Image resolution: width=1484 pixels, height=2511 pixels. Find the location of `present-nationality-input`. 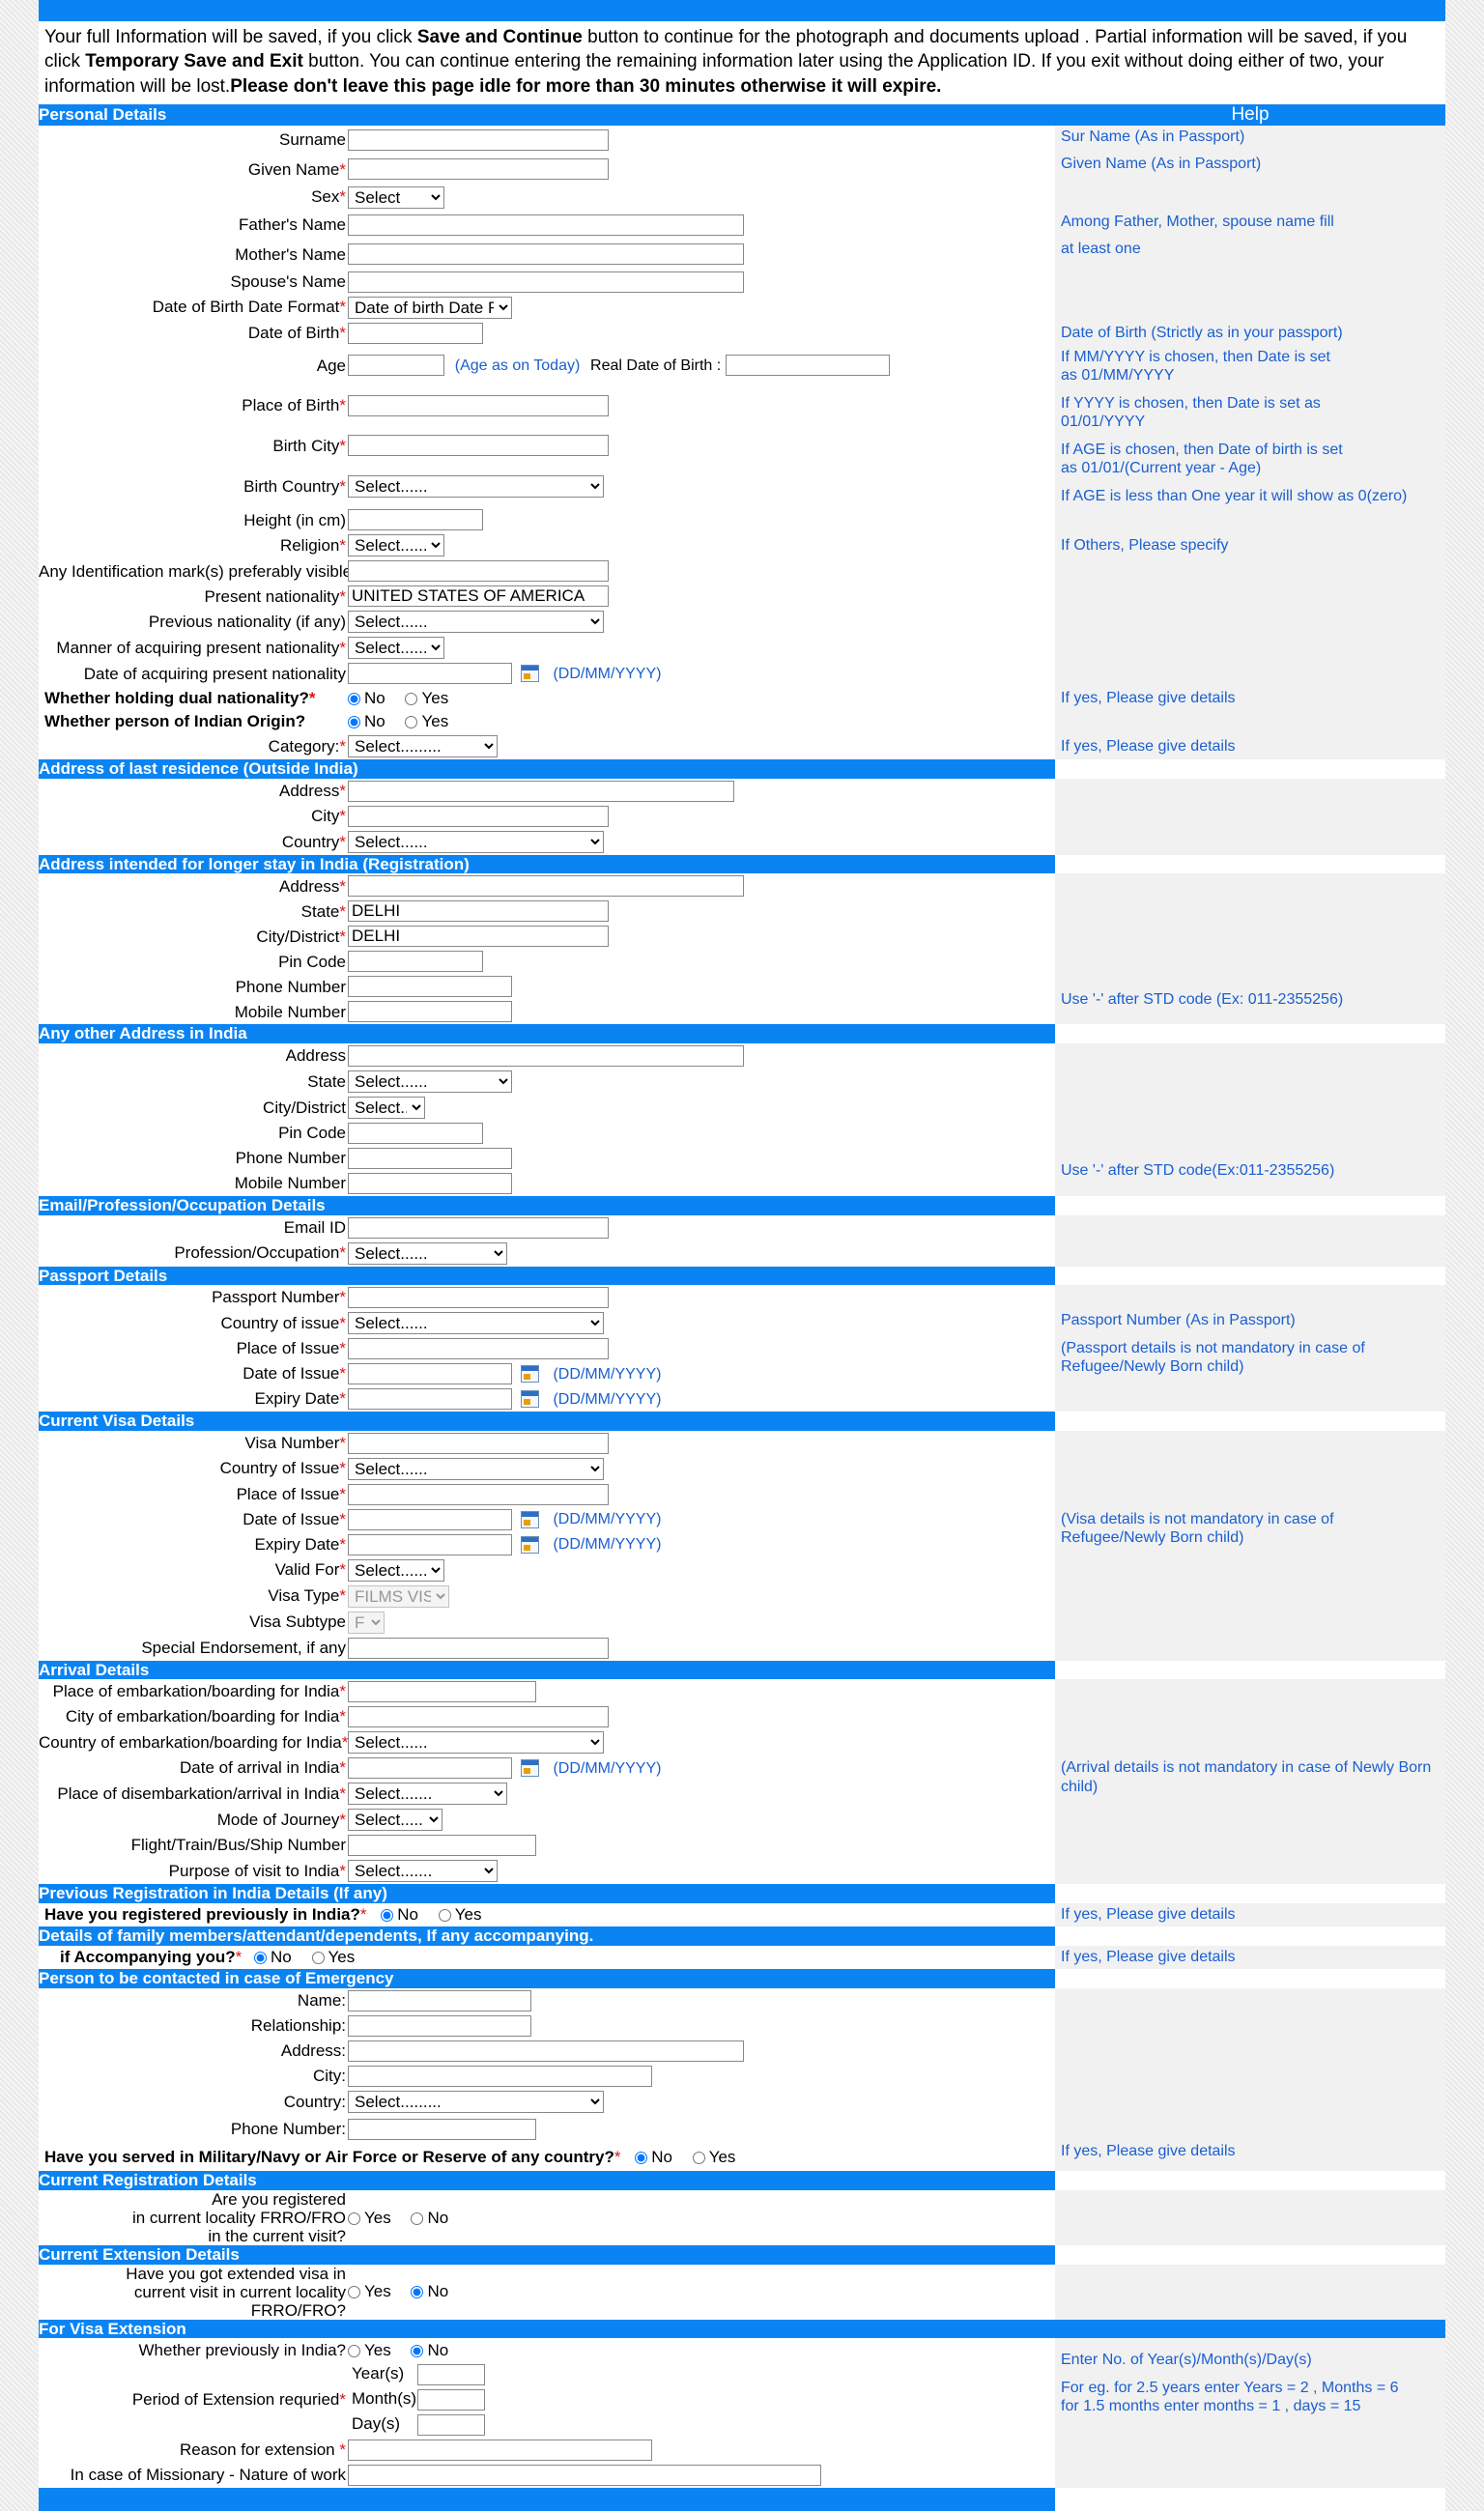

present-nationality-input is located at coordinates (479, 596).